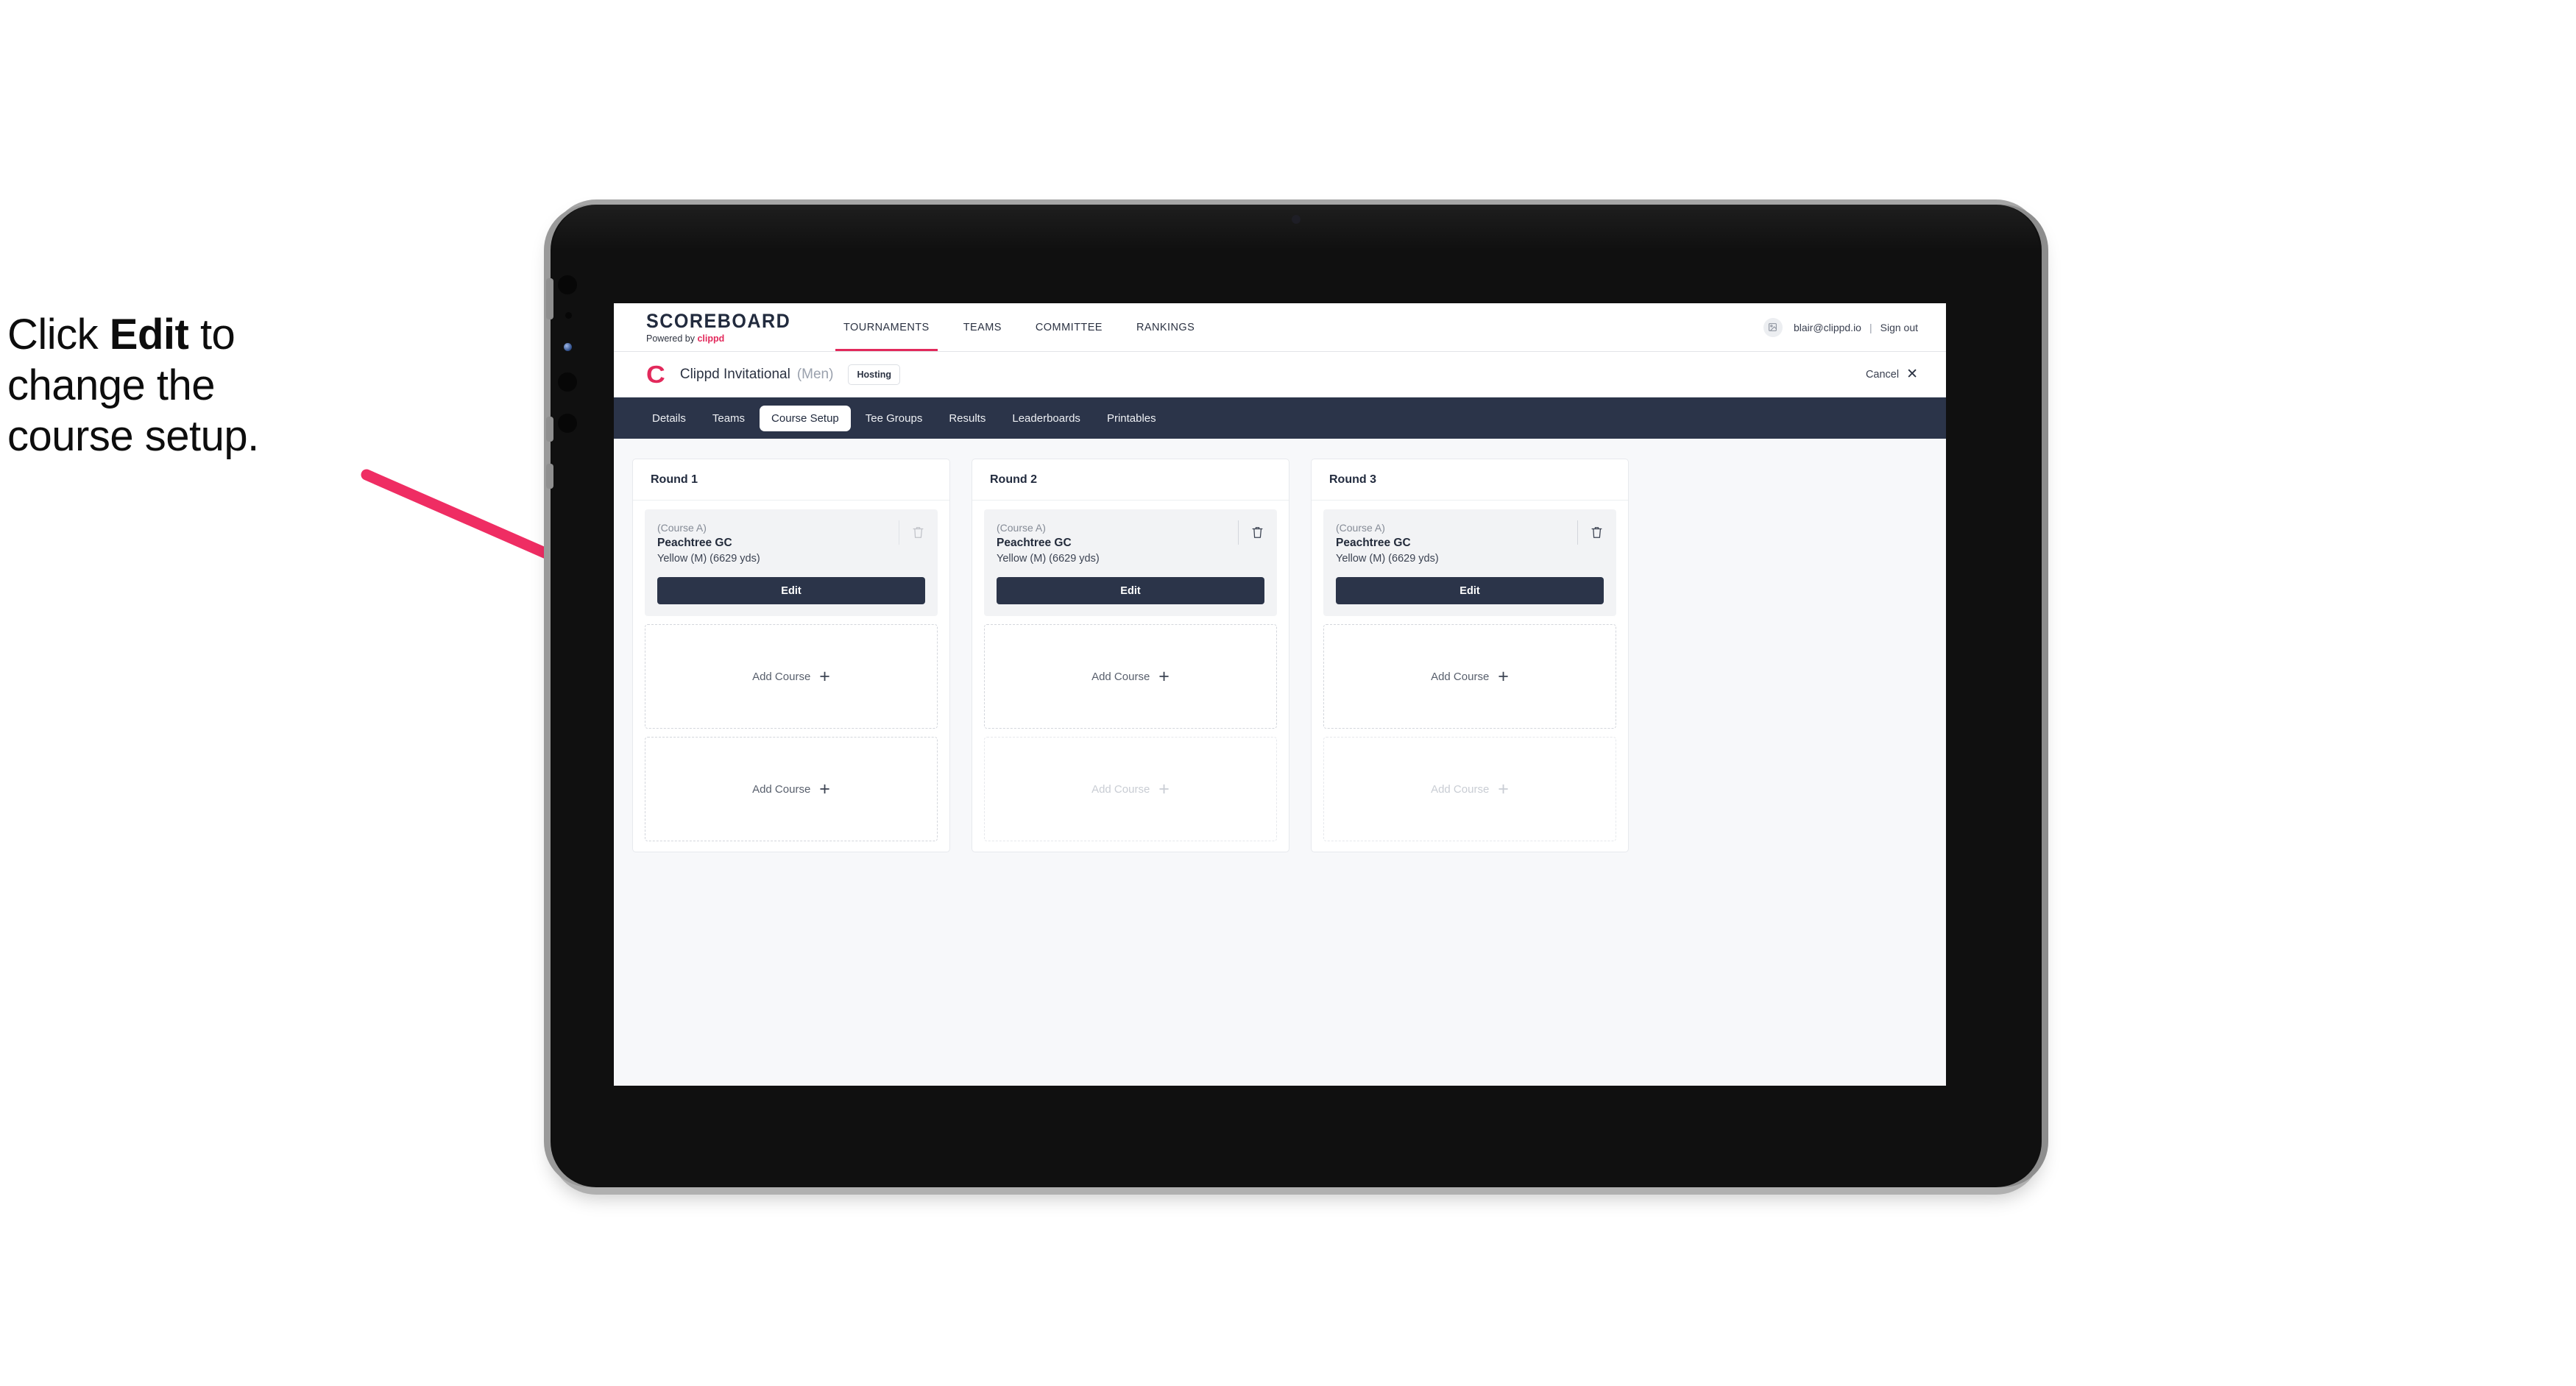 The height and width of the screenshot is (1386, 2576). What do you see at coordinates (1470, 480) in the screenshot?
I see `round-title: Round 3` at bounding box center [1470, 480].